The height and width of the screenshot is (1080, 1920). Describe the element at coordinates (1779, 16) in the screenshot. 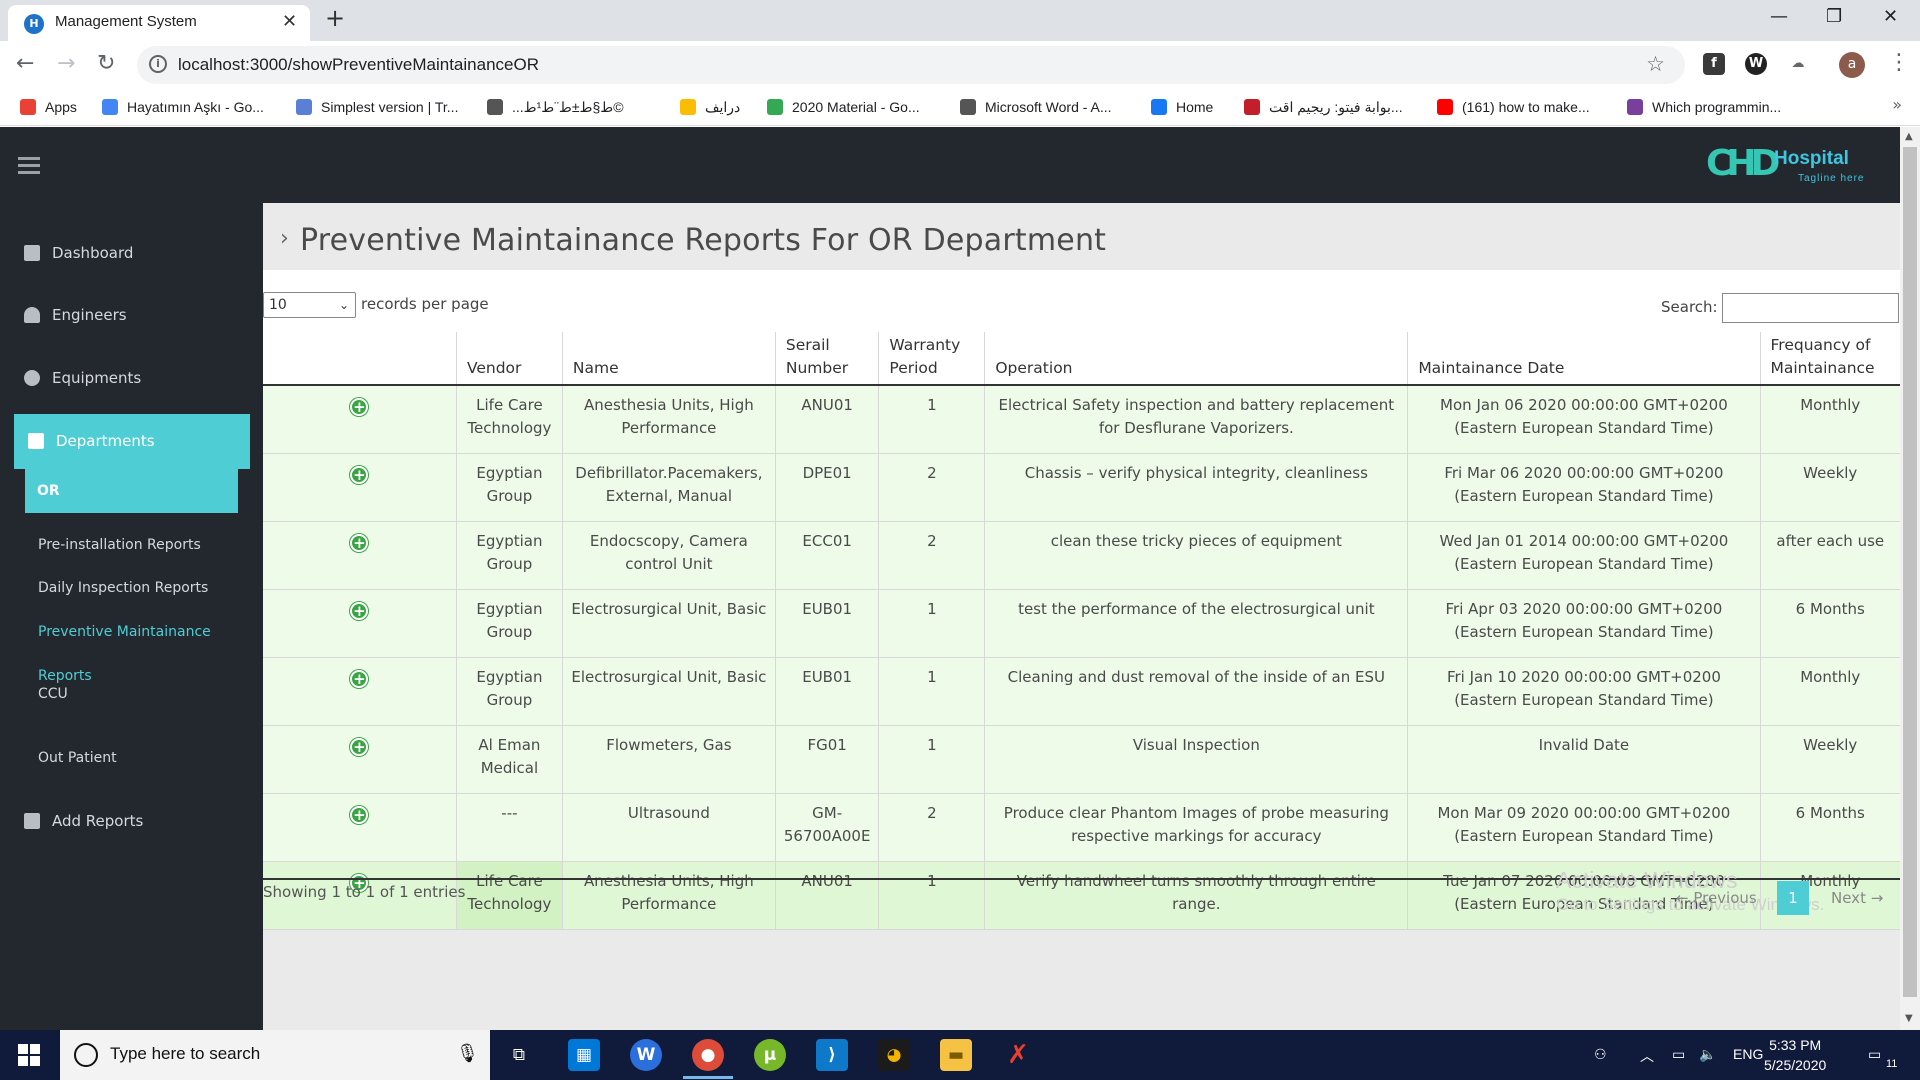

I see `minimize-icon: —` at that location.